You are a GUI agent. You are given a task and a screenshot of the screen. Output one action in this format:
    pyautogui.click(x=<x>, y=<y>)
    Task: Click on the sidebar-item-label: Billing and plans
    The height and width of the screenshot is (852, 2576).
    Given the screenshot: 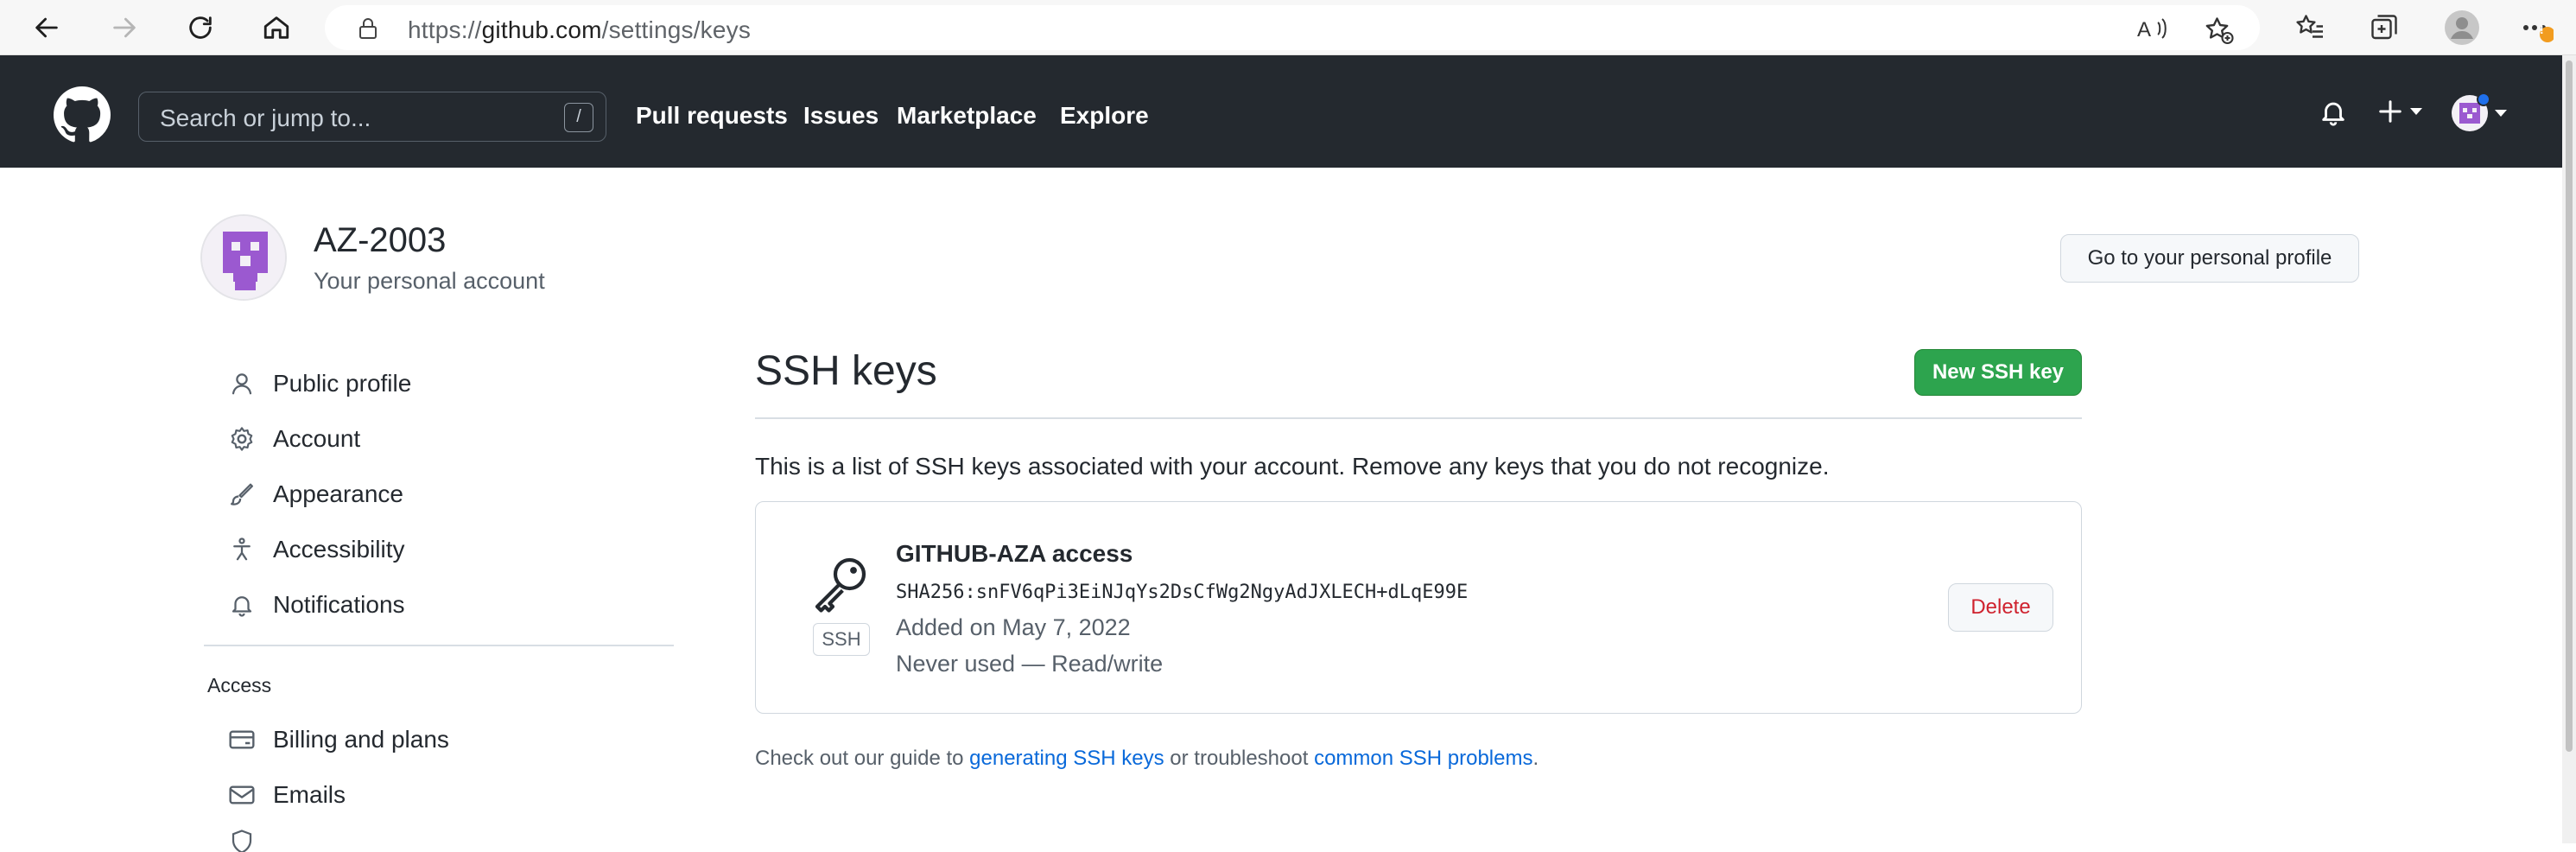 What is the action you would take?
    pyautogui.click(x=361, y=739)
    